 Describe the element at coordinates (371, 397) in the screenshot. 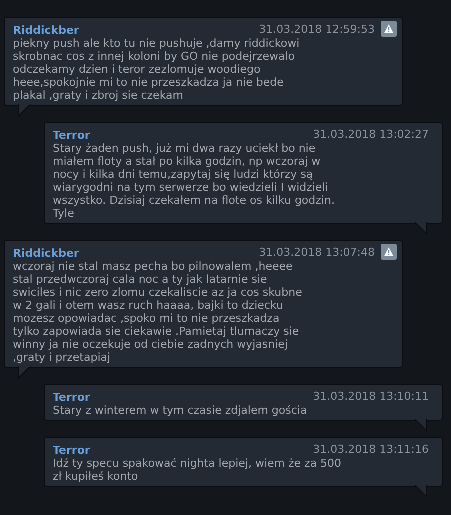

I see `message-time: 31.03.2018 13:10:11` at that location.